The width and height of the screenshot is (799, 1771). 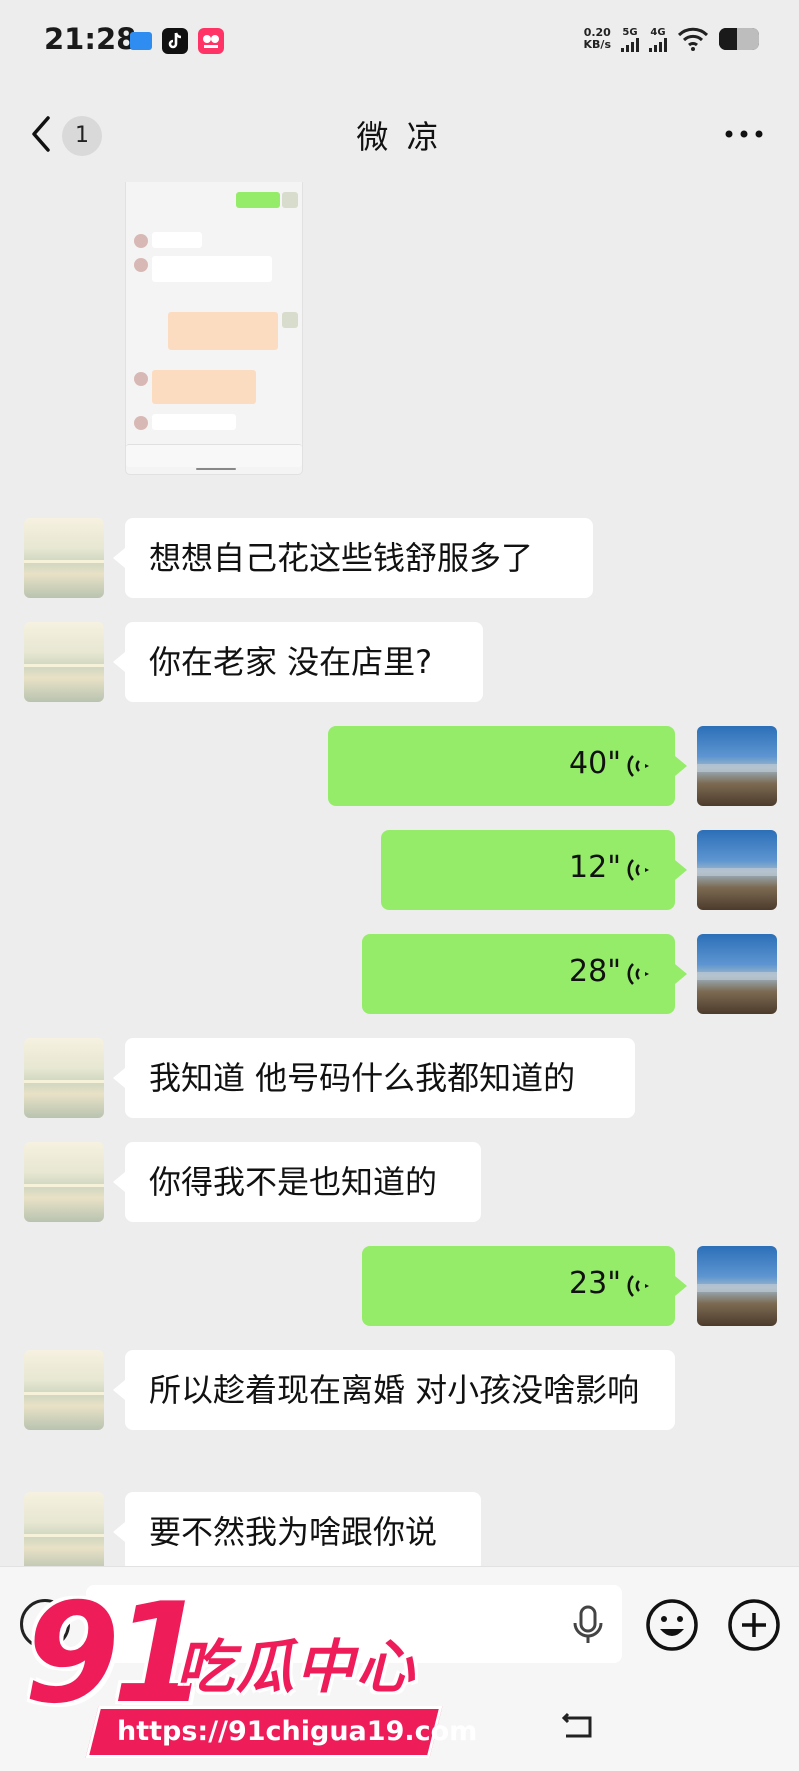 I want to click on voice-duration: 12", so click(x=595, y=867).